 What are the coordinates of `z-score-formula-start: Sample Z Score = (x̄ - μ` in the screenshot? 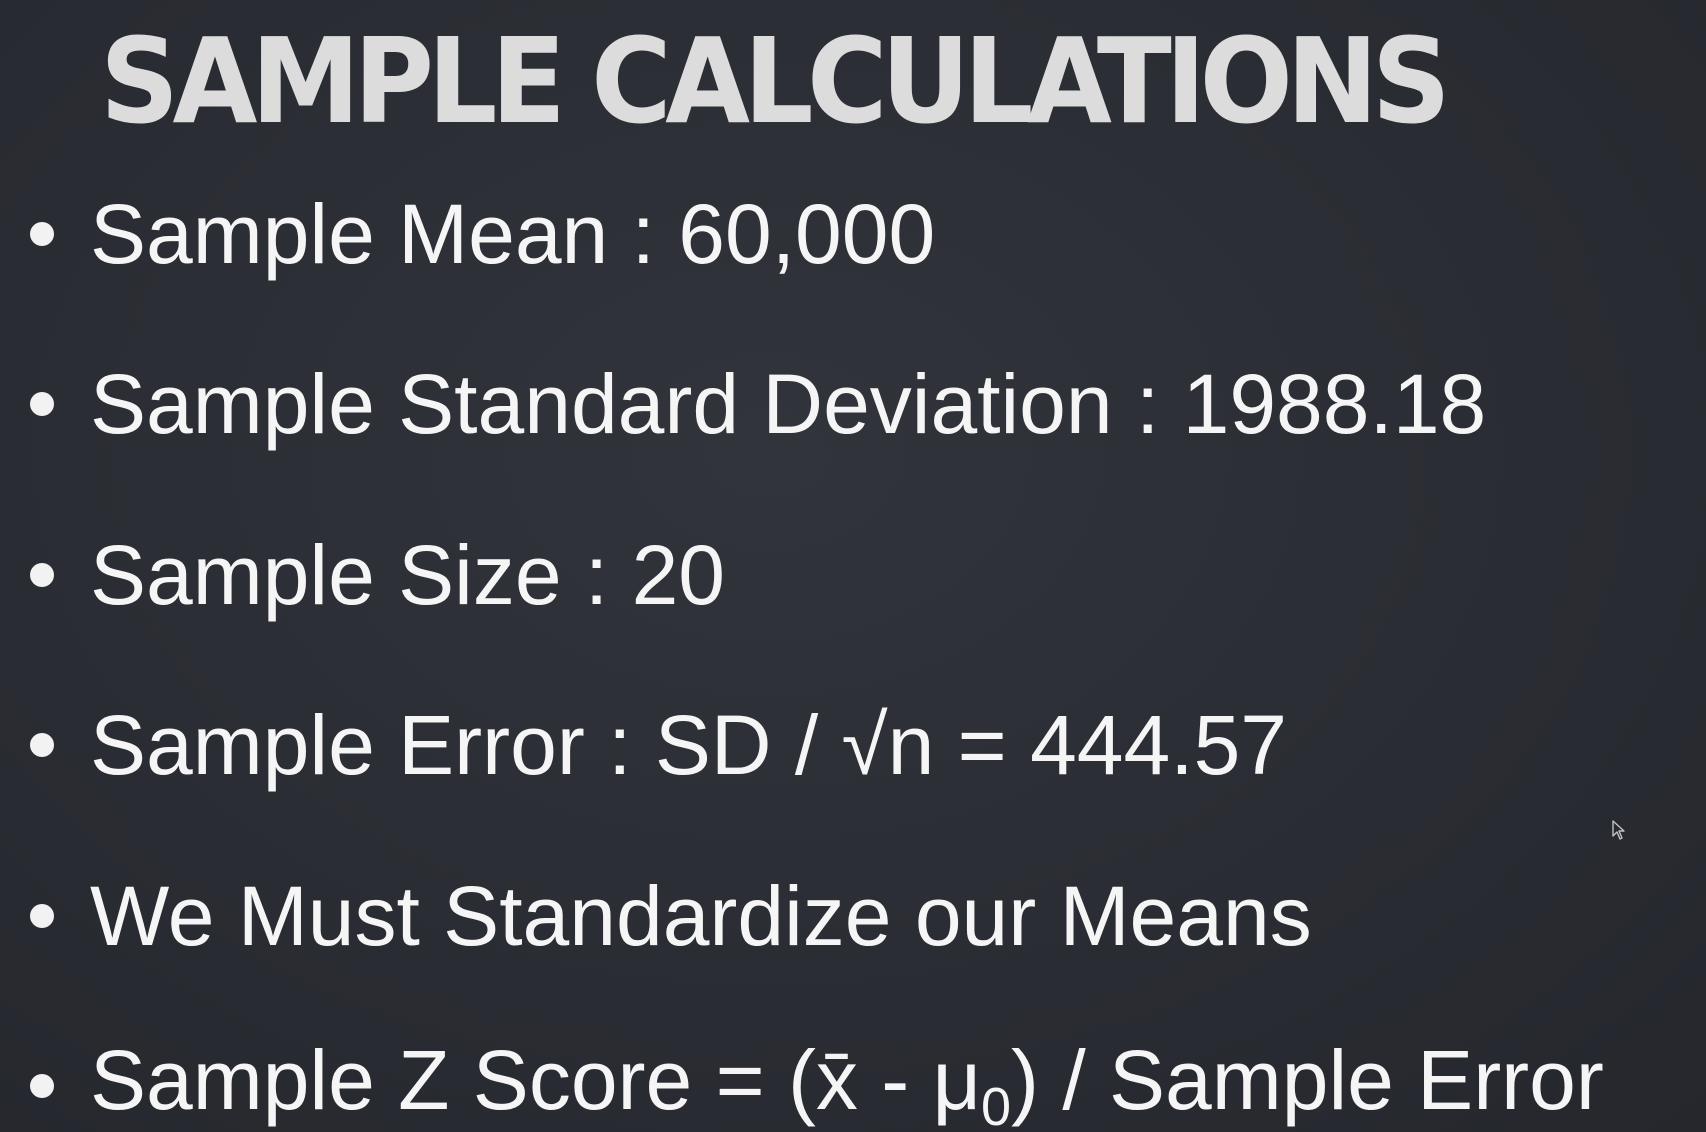 It's located at (535, 1080).